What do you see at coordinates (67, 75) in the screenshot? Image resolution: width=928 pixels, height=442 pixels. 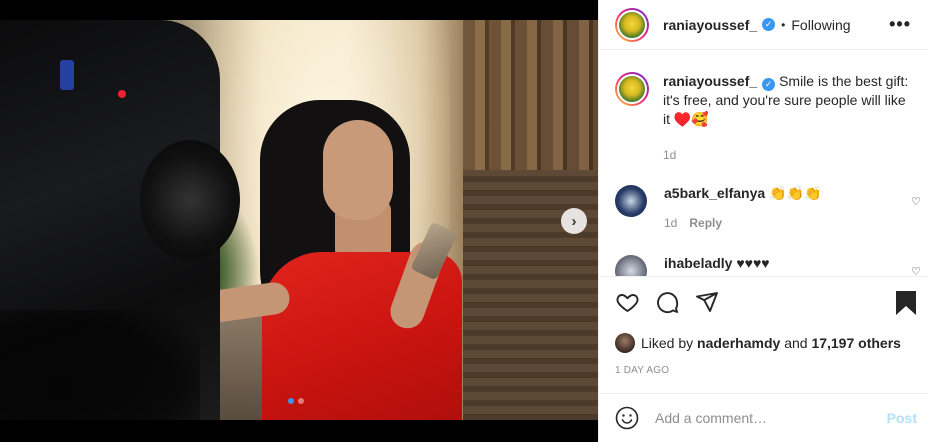 I see `photo-camera-display` at bounding box center [67, 75].